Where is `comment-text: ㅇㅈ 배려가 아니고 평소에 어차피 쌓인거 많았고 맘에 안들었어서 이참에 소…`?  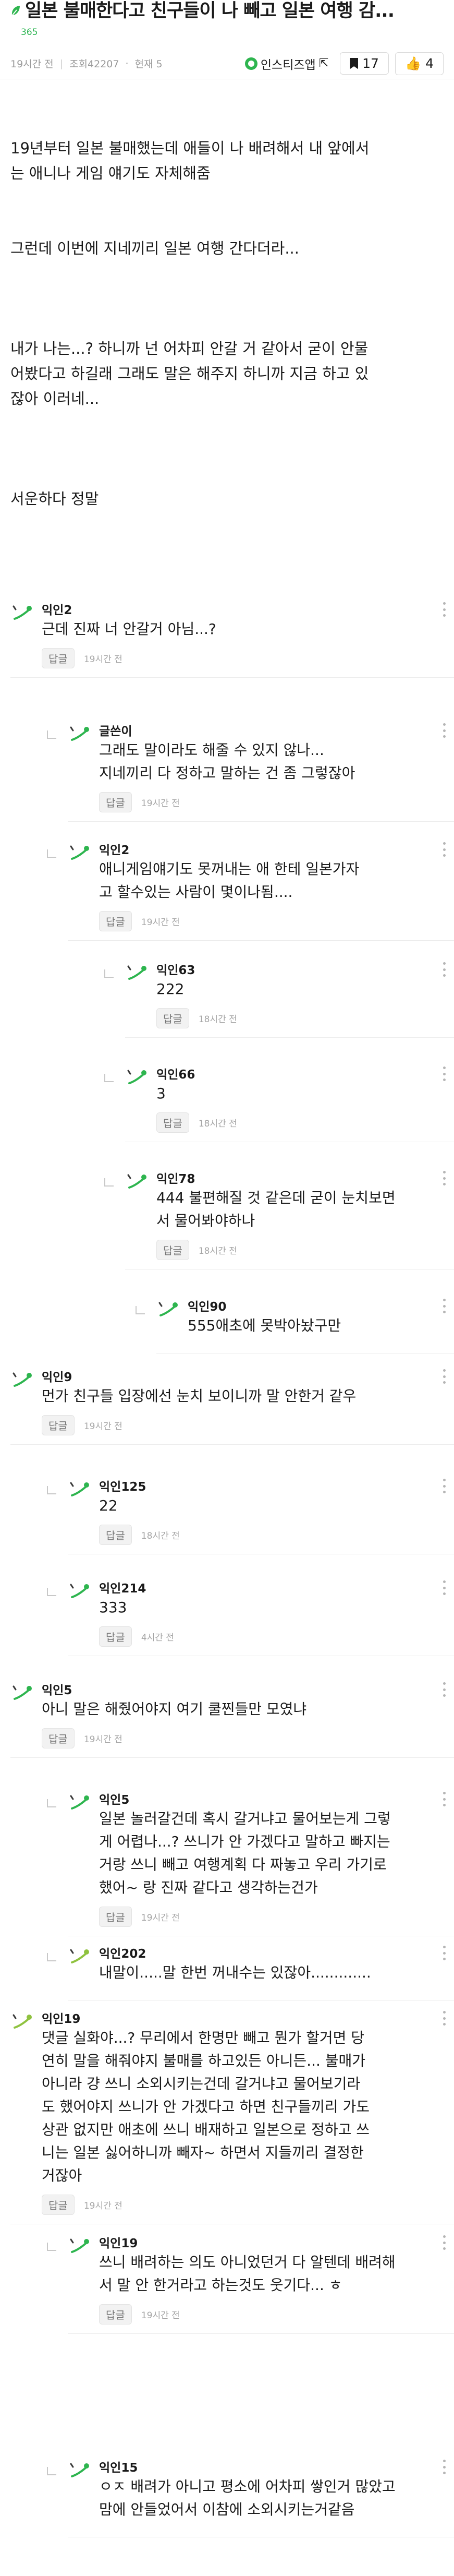 comment-text: ㅇㅈ 배려가 아니고 평소에 어차피 쌓인거 많았고 맘에 안들었어서 이참에 소… is located at coordinates (268, 2498).